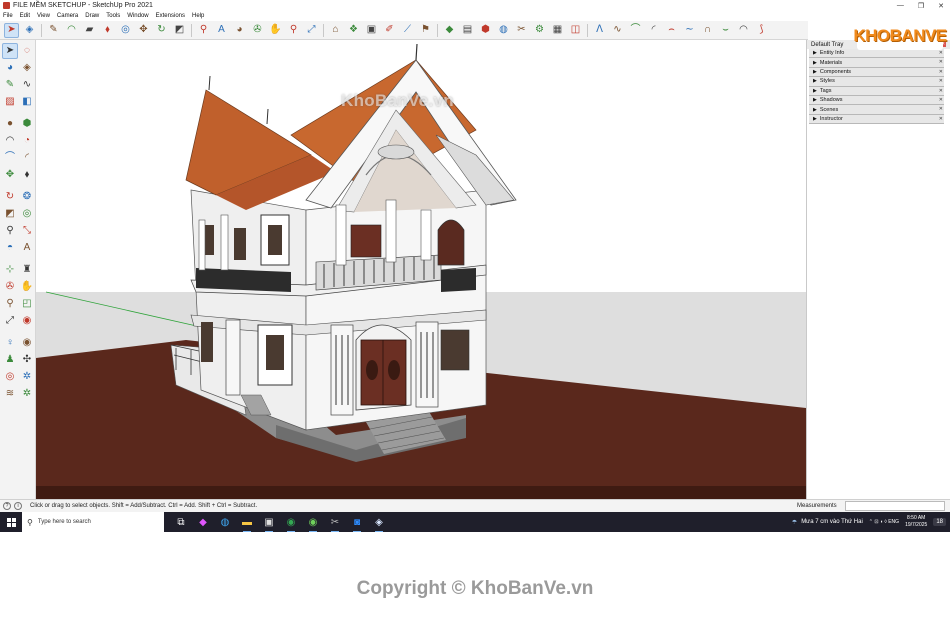  What do you see at coordinates (467, 30) in the screenshot?
I see `styles-icon: ▤` at bounding box center [467, 30].